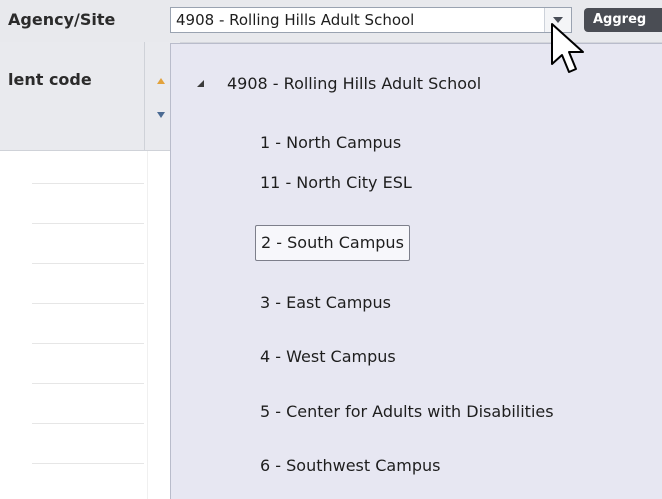 The height and width of the screenshot is (499, 662). I want to click on tree-item-site: 11 - North City ESL, so click(336, 184).